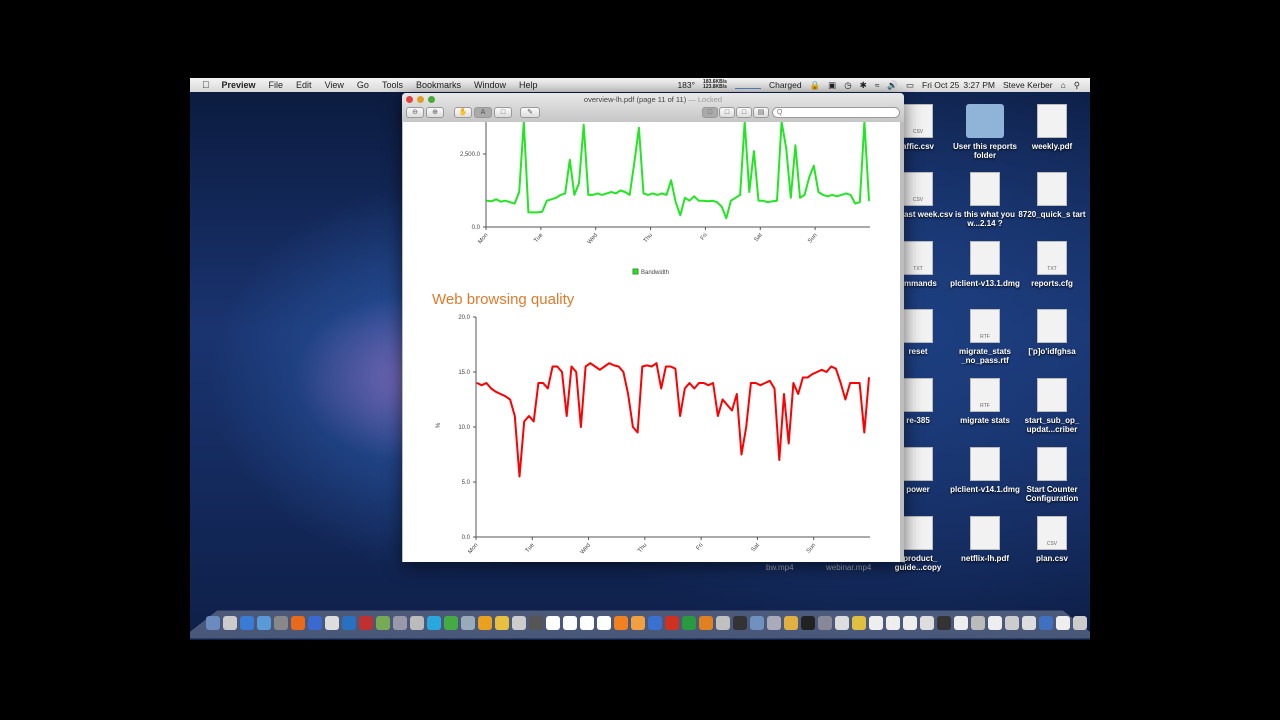 Image resolution: width=1280 pixels, height=720 pixels. I want to click on view-inspector-button: ▤, so click(761, 112).